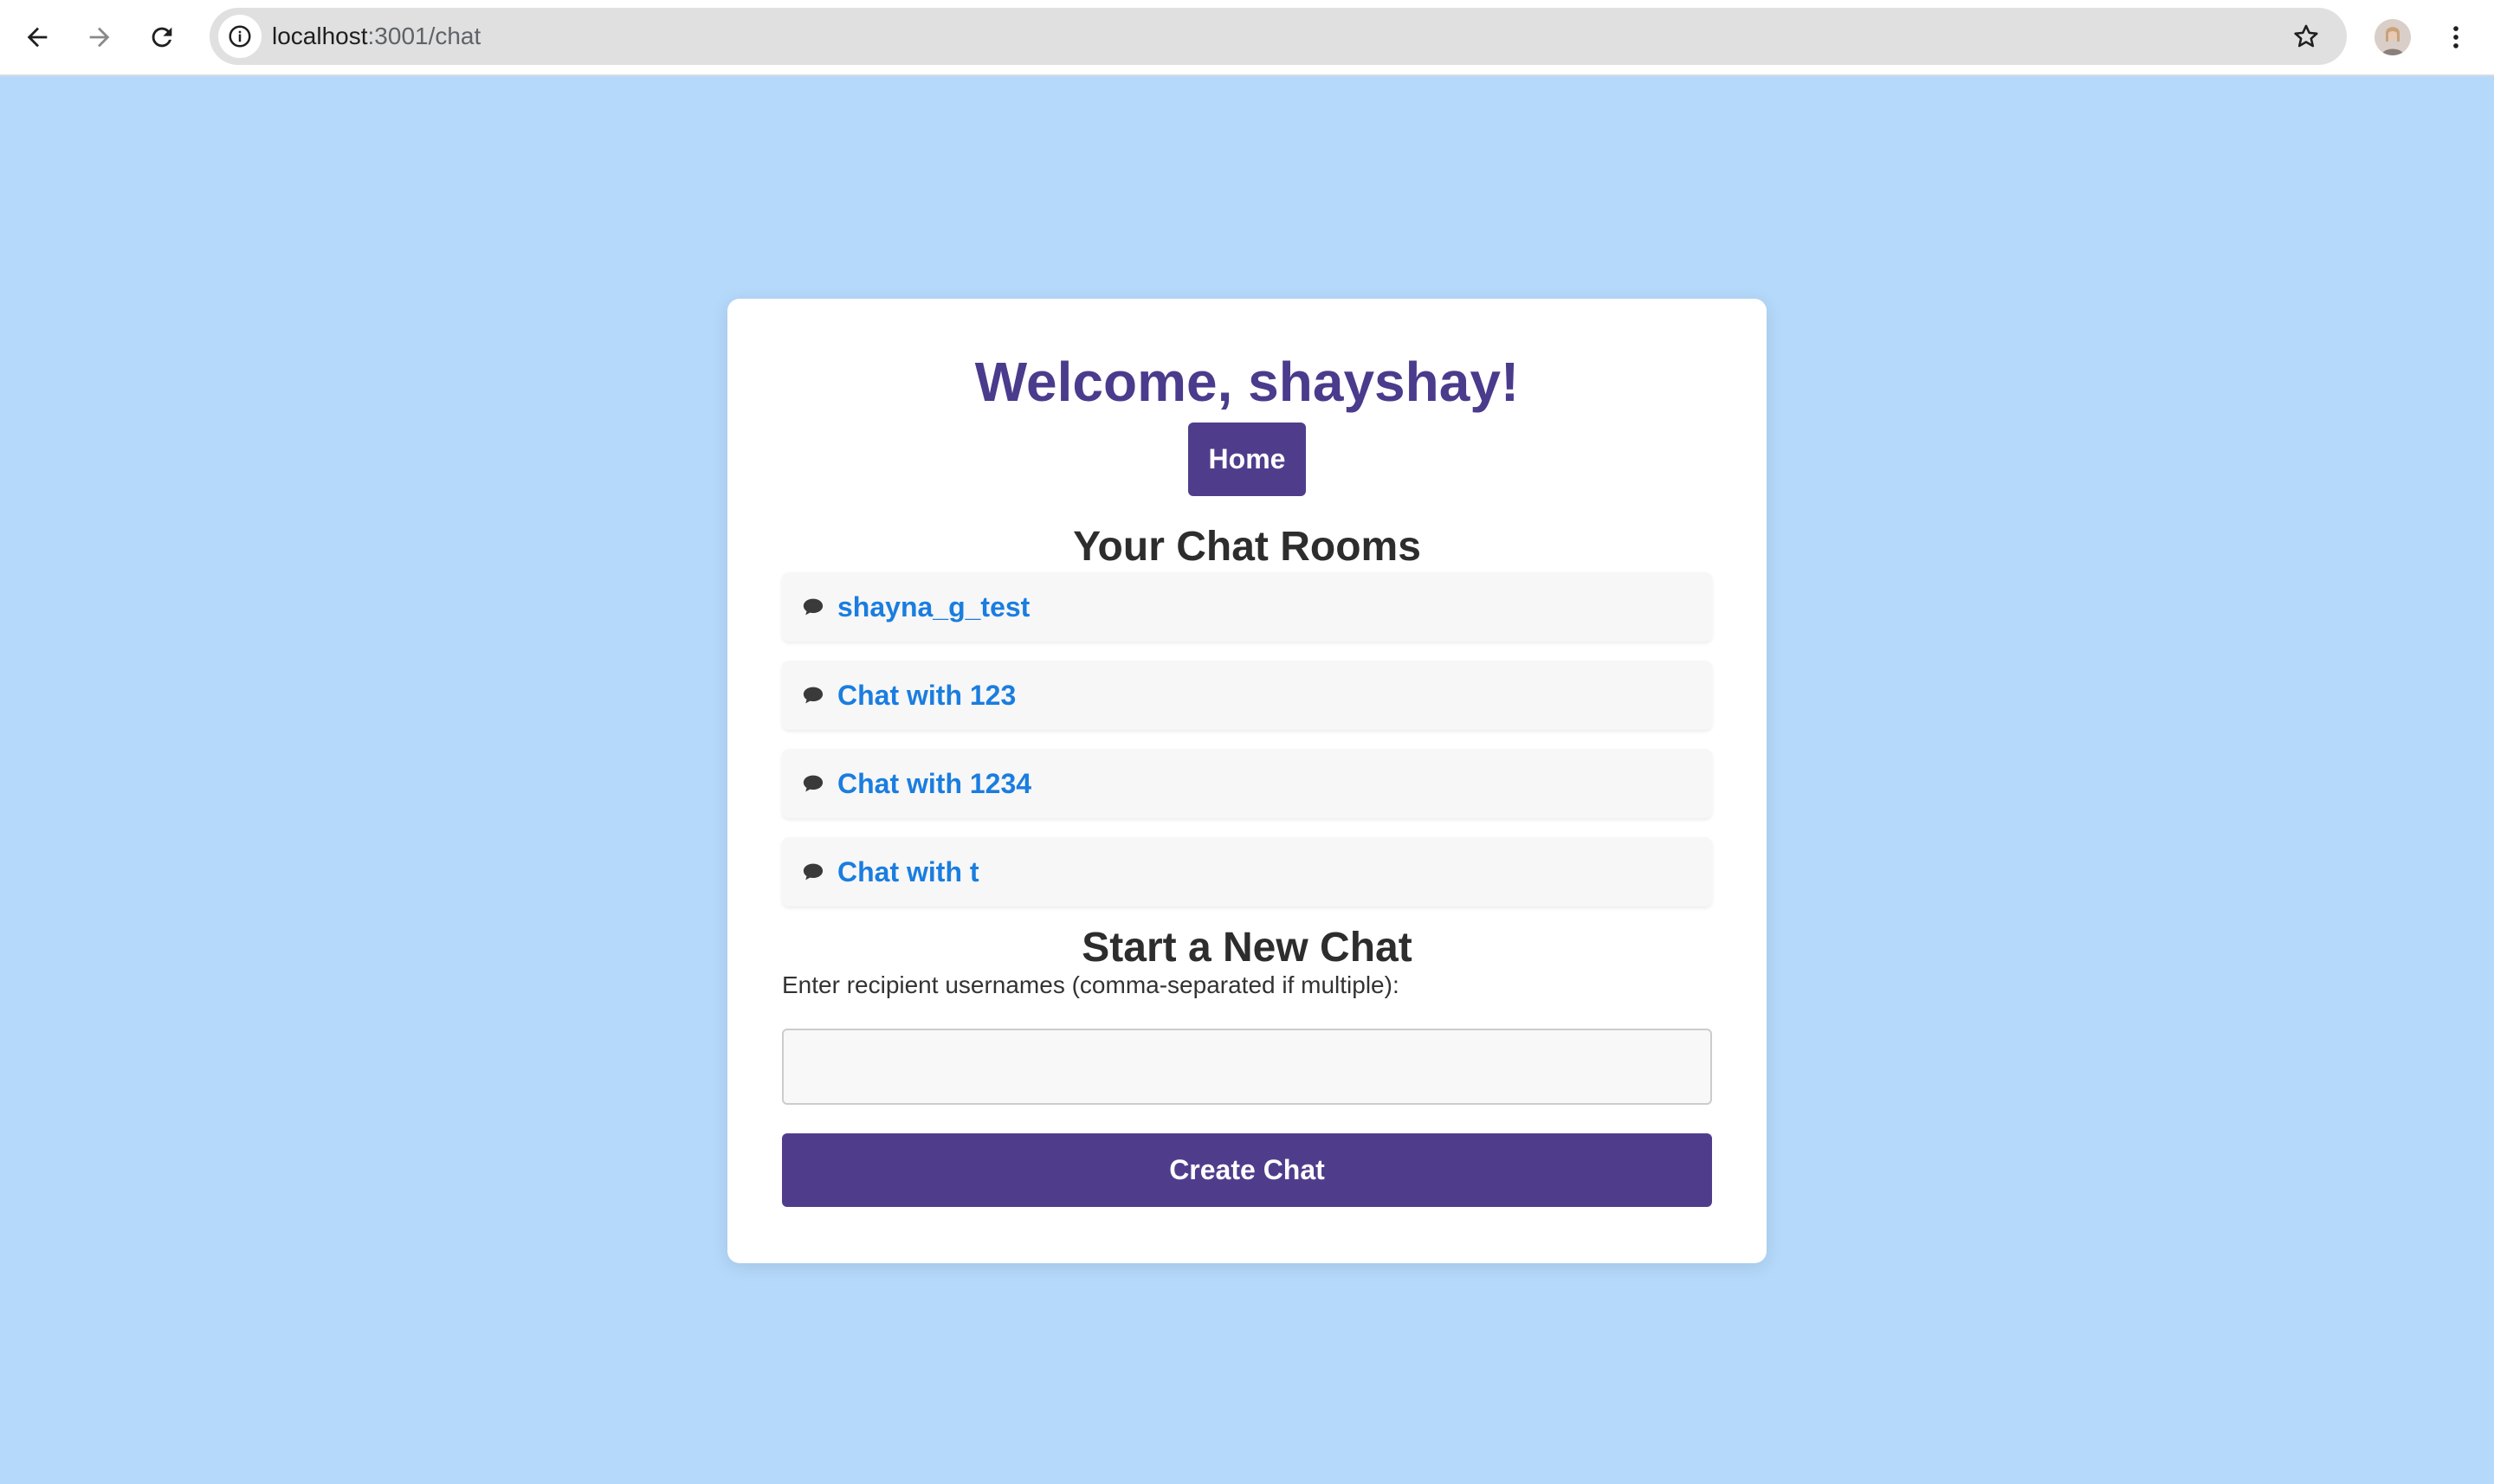  I want to click on welcome-heading: Welcome, shayshay!, so click(1247, 382).